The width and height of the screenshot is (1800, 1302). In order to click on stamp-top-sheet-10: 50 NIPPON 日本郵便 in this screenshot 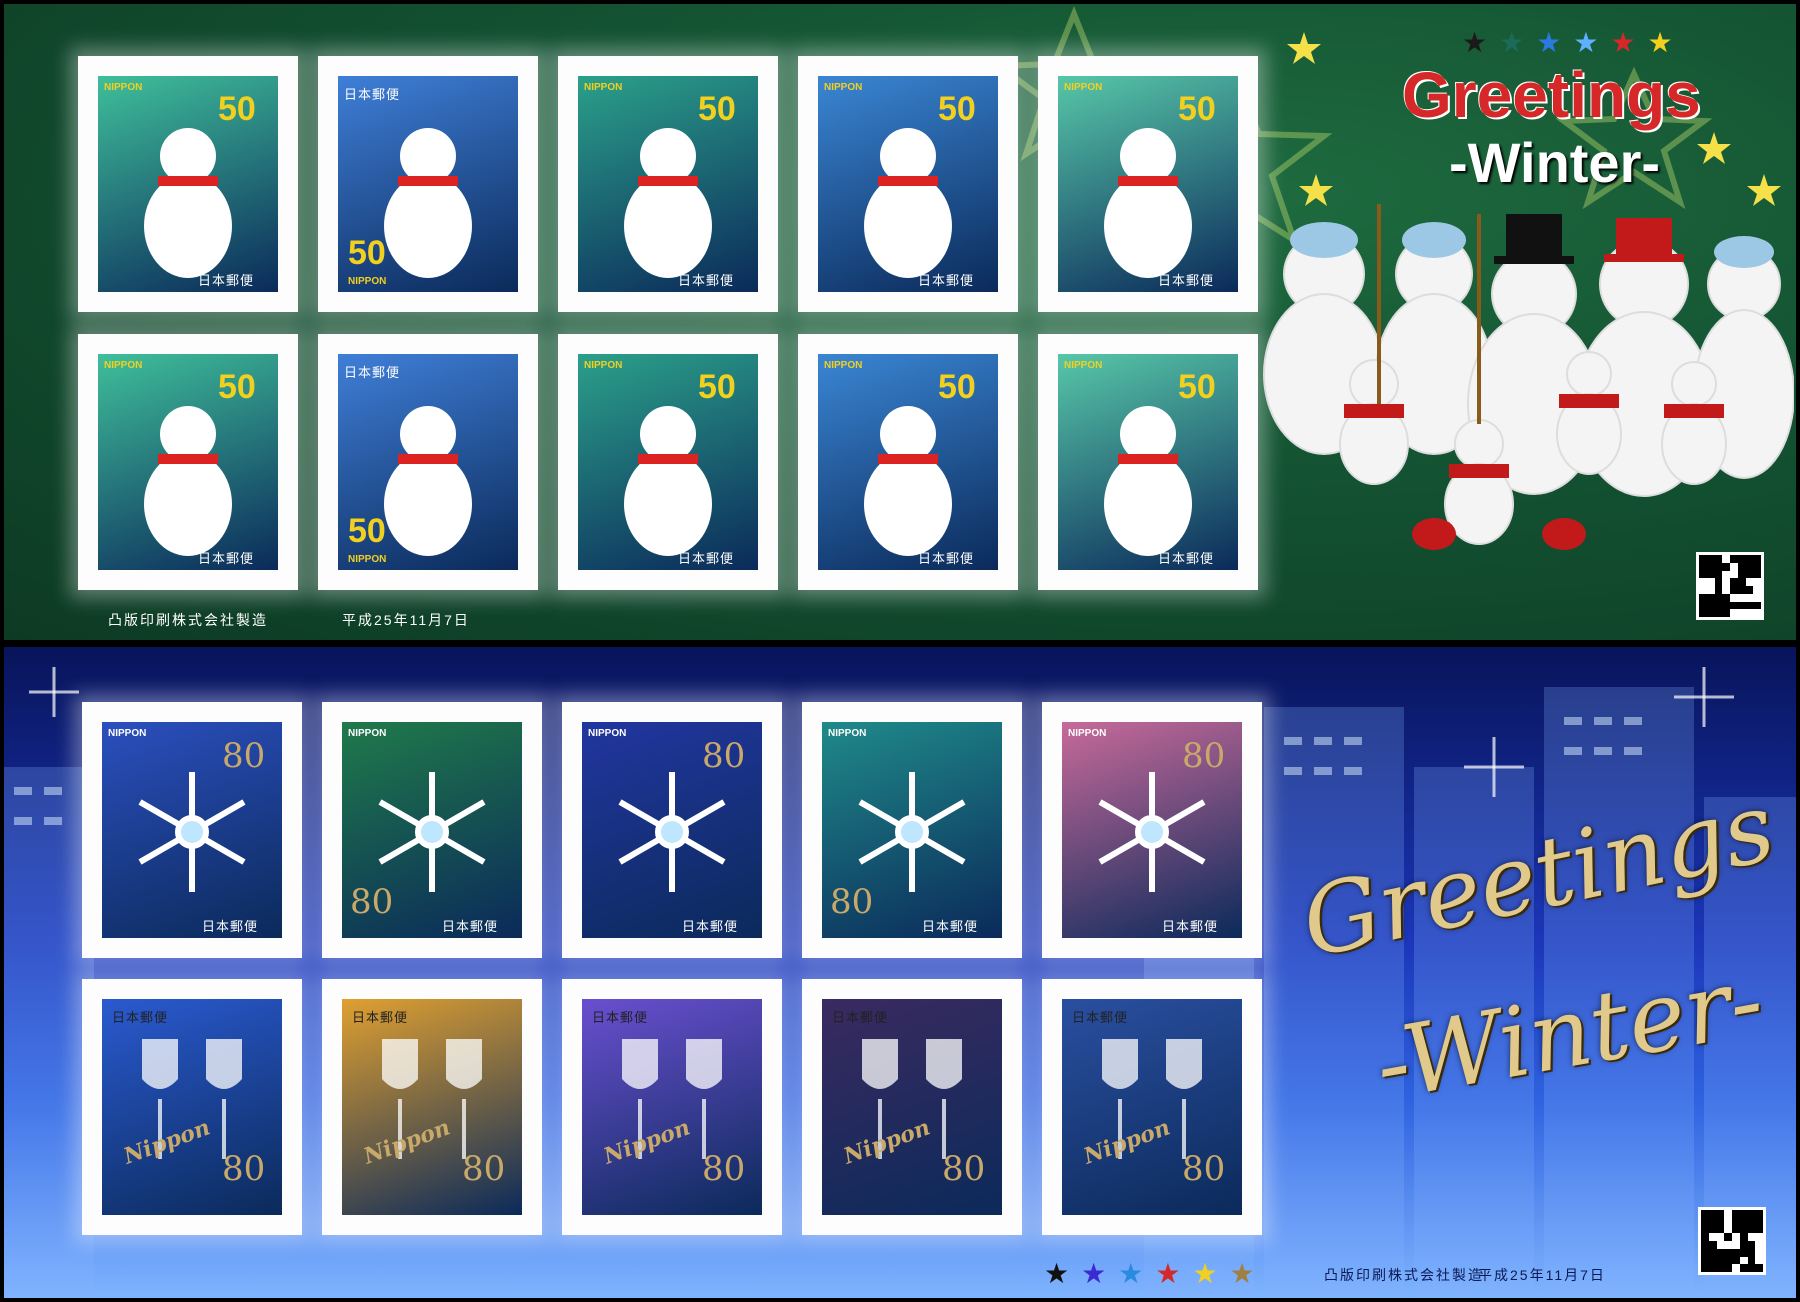, I will do `click(1148, 462)`.